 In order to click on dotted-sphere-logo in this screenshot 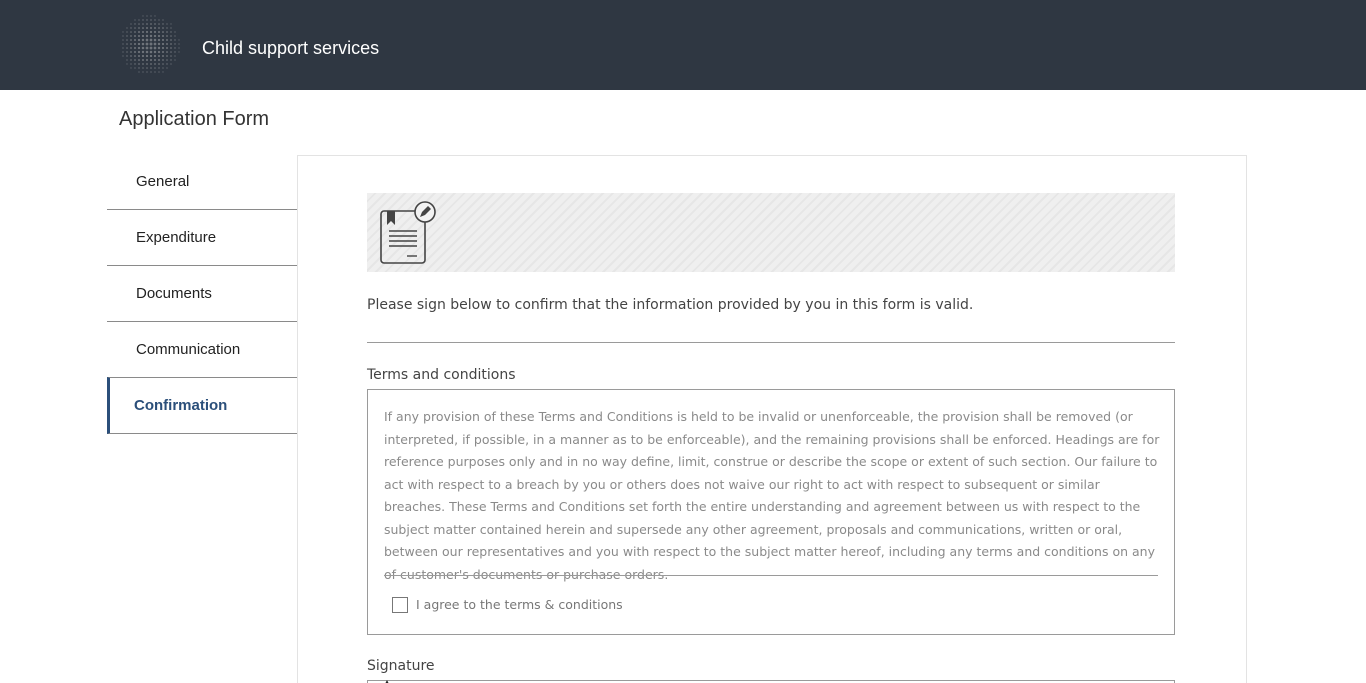, I will do `click(151, 44)`.